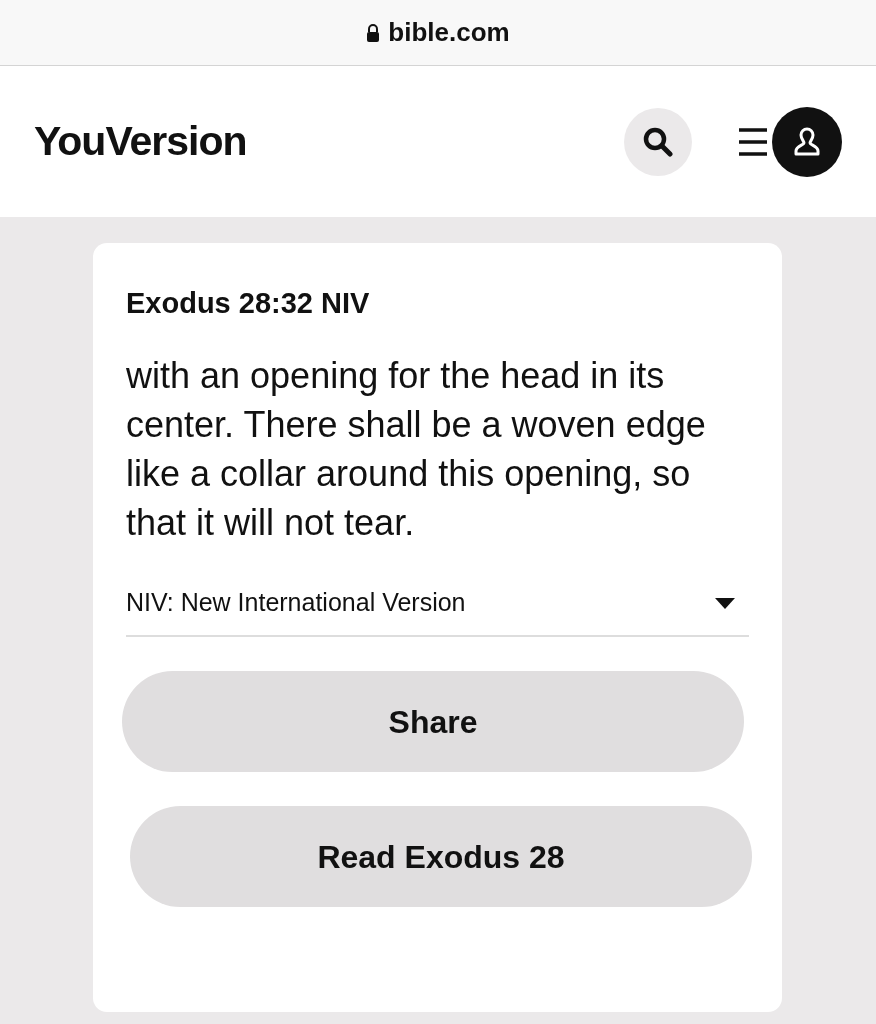 This screenshot has height=1024, width=876. I want to click on read-chapter-button: Read Exodus 28, so click(441, 856).